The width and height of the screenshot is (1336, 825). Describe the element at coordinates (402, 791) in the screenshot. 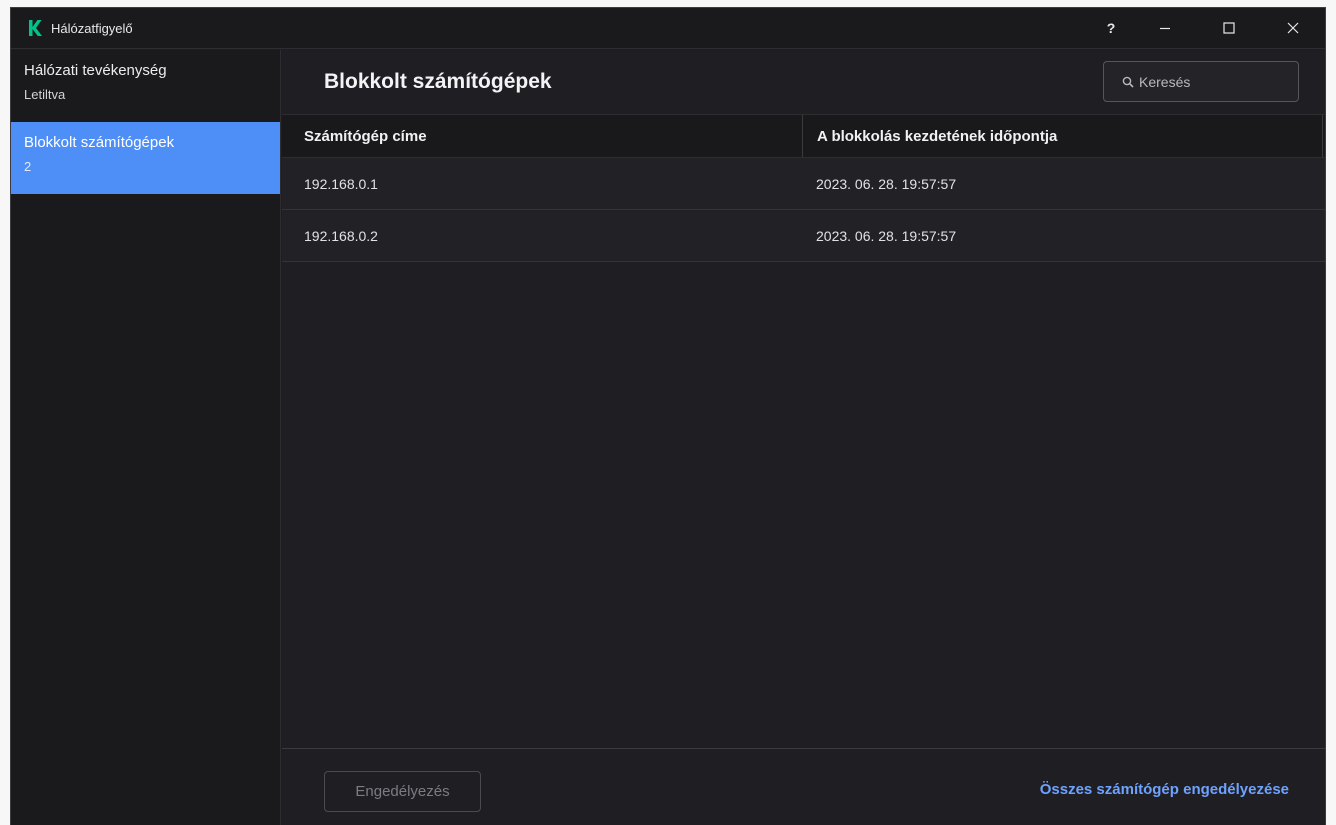

I see `allow-button: Engedélyezés` at that location.